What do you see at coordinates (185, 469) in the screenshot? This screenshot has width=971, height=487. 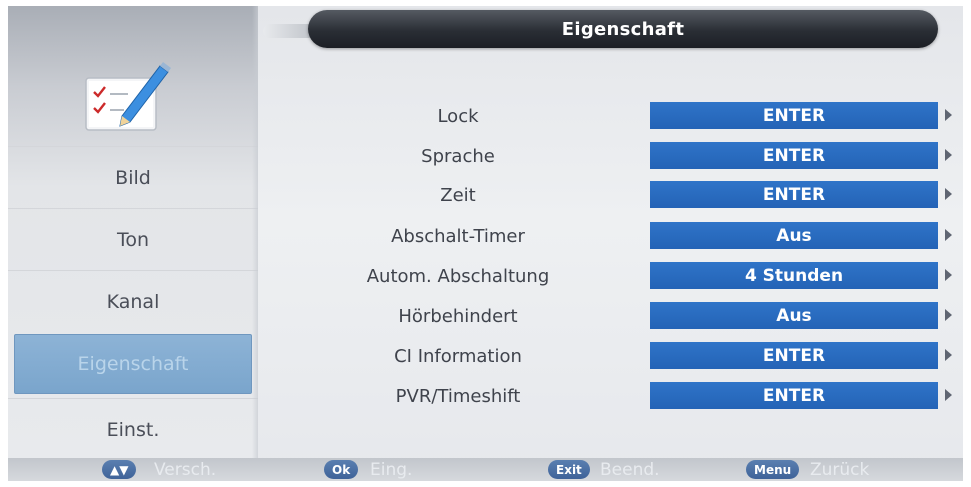 I see `key-hint-label: Versch.` at bounding box center [185, 469].